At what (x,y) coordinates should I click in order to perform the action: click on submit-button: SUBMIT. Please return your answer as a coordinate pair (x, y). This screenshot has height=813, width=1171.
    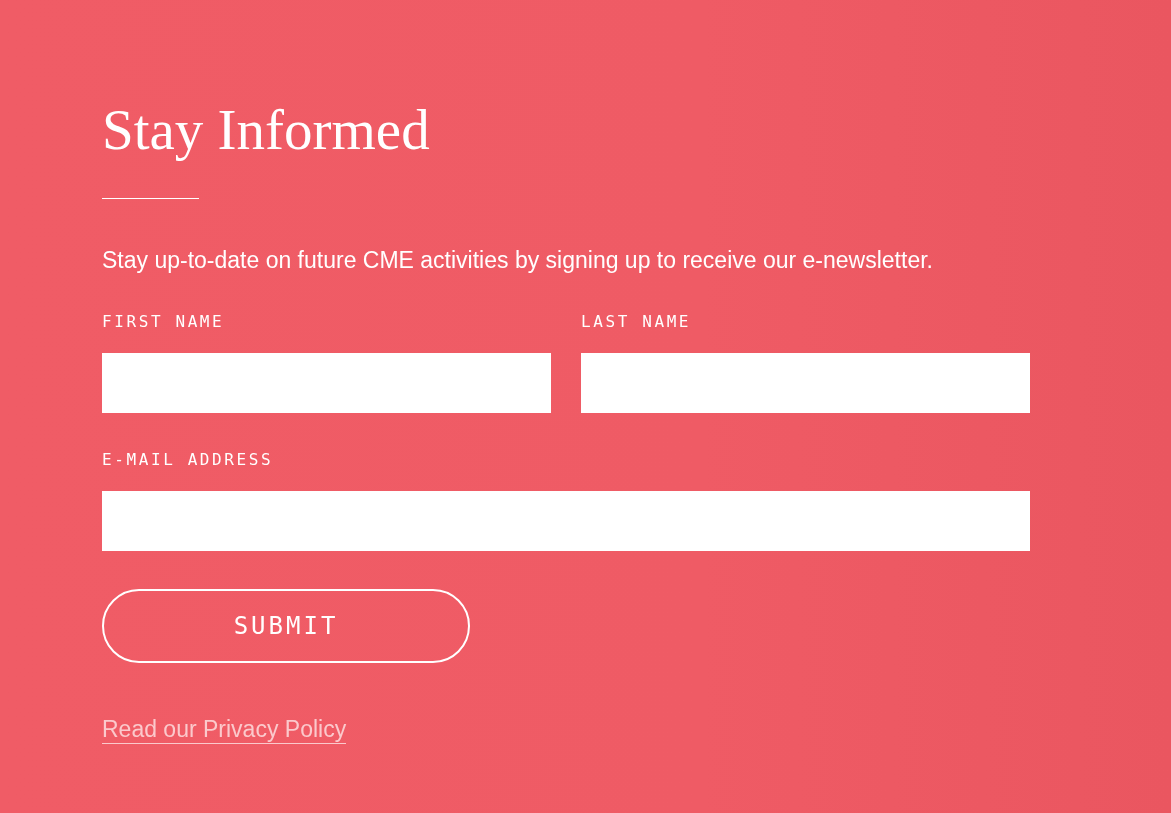
    Looking at the image, I should click on (286, 626).